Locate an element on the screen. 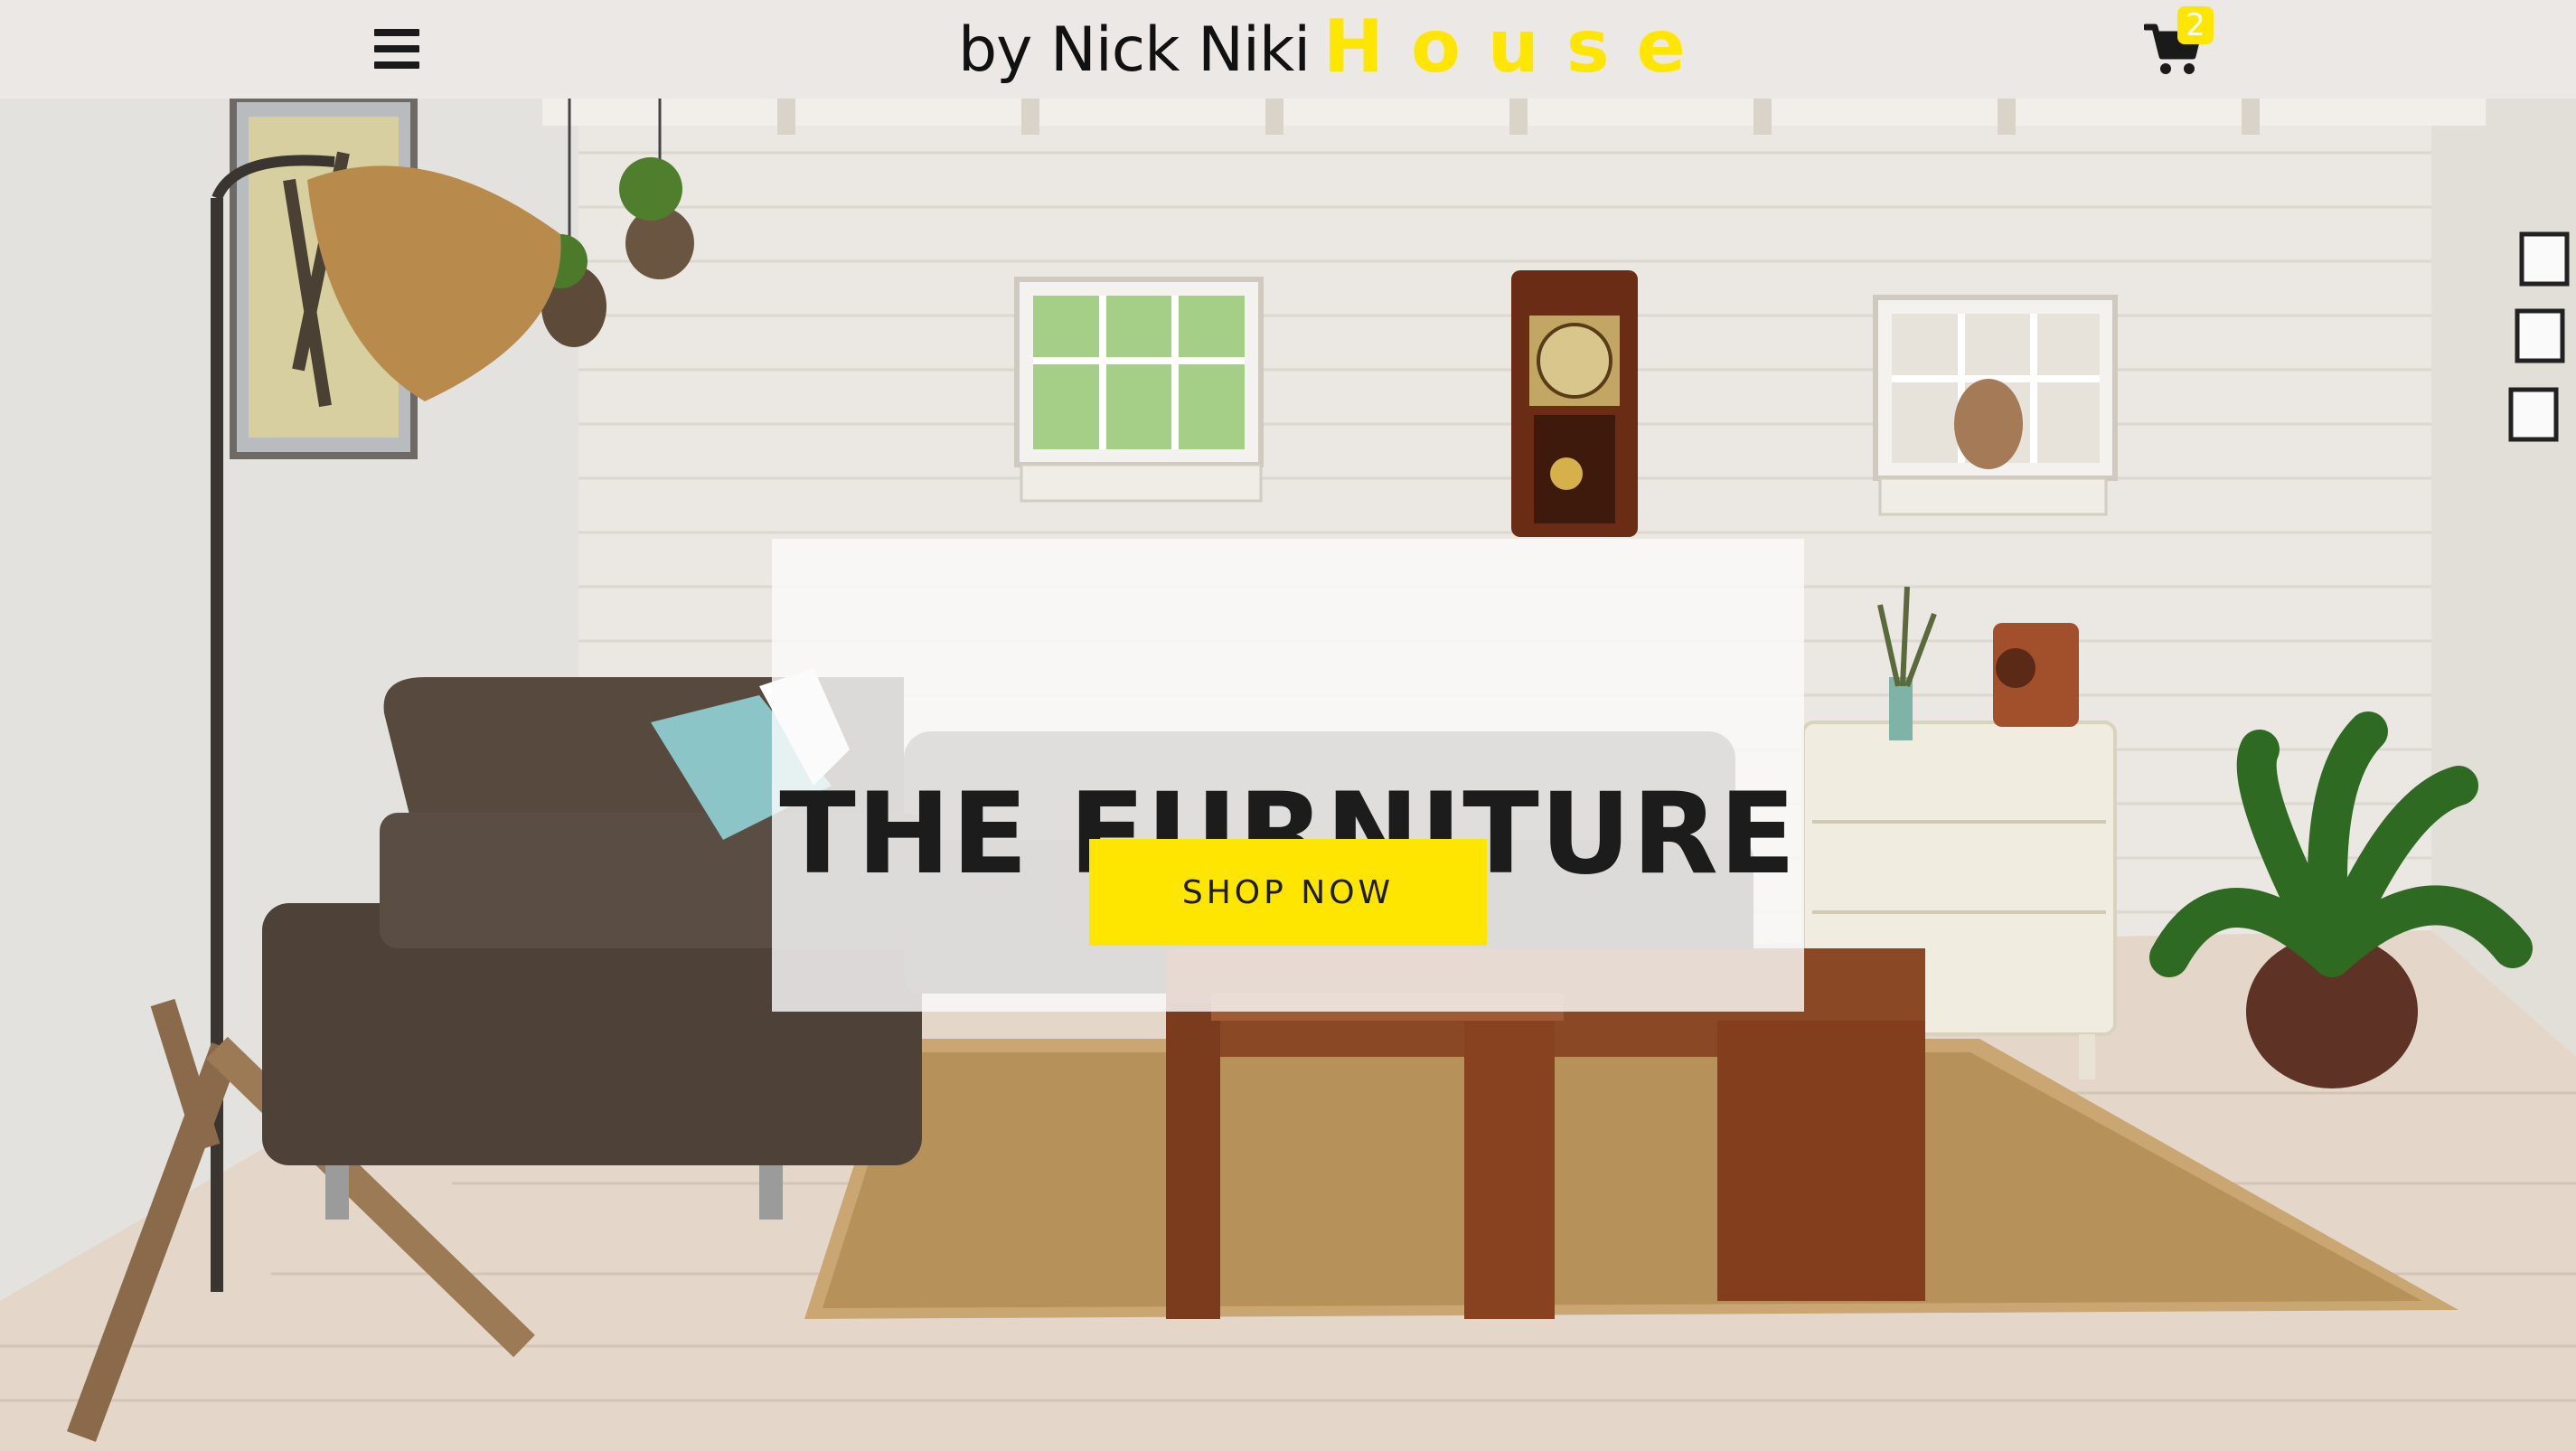 The height and width of the screenshot is (1451, 2576). hamburger-menu-icon is located at coordinates (396, 49).